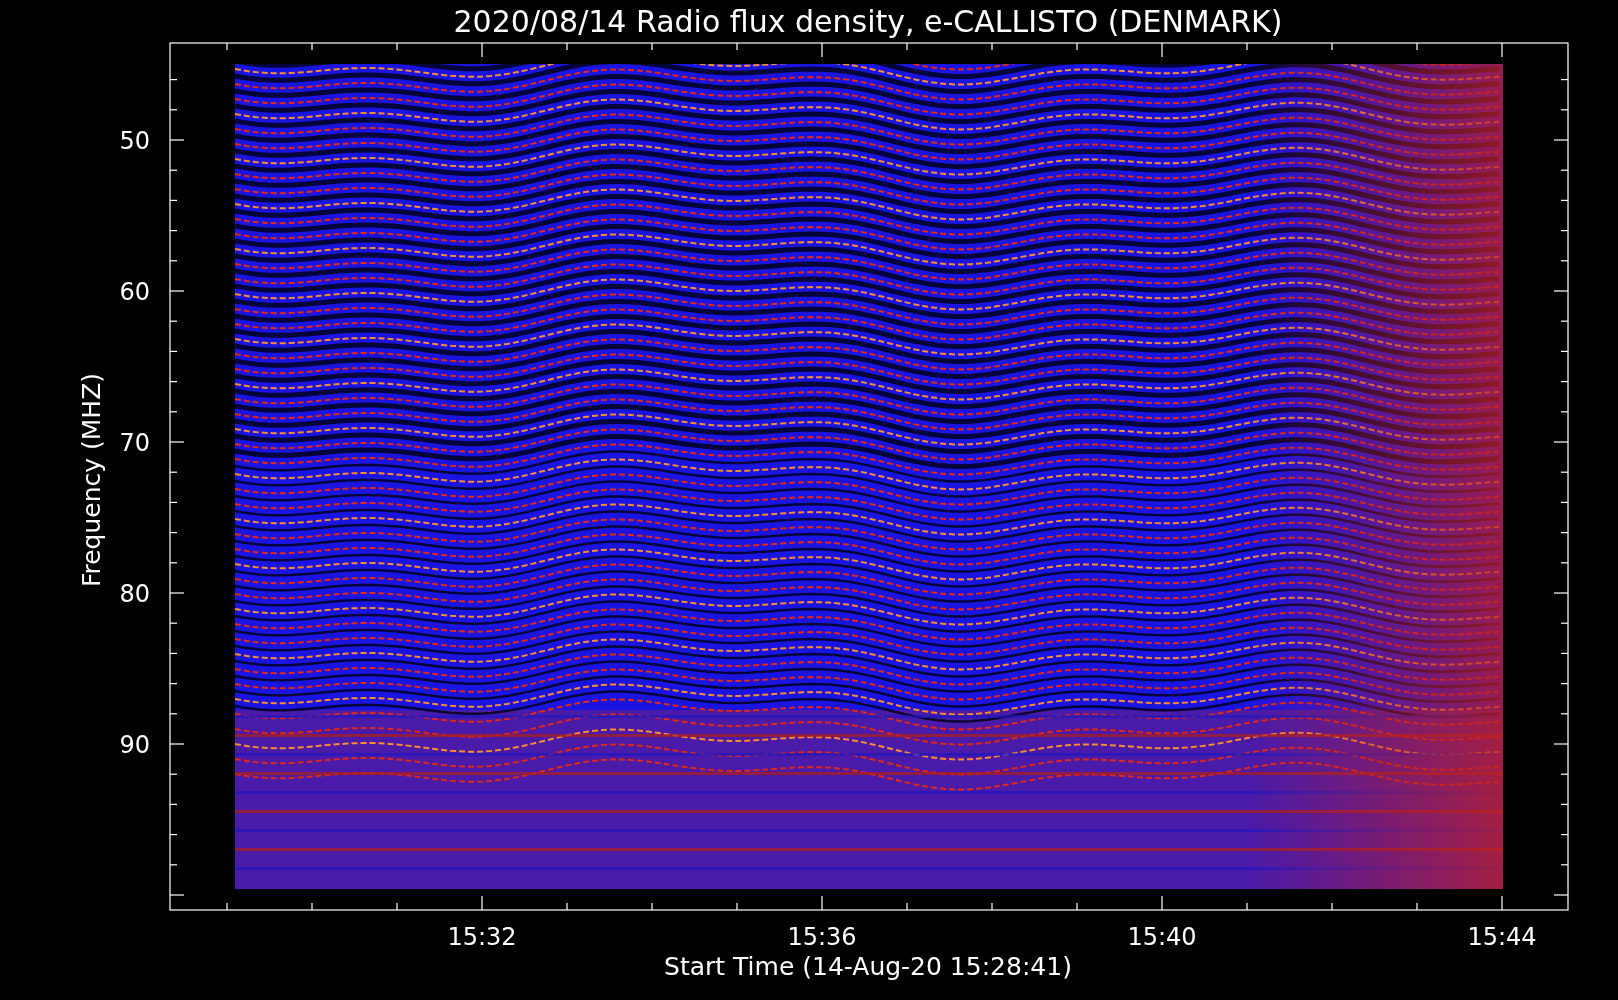  Describe the element at coordinates (134, 594) in the screenshot. I see `tick-label: 80` at that location.